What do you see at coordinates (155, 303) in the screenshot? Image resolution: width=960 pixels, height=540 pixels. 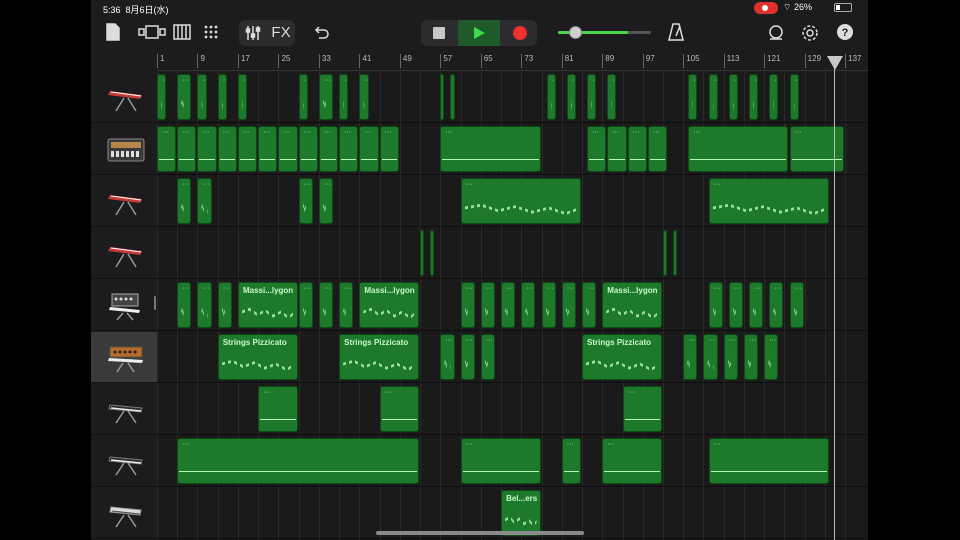 I see `header-resize-handle` at bounding box center [155, 303].